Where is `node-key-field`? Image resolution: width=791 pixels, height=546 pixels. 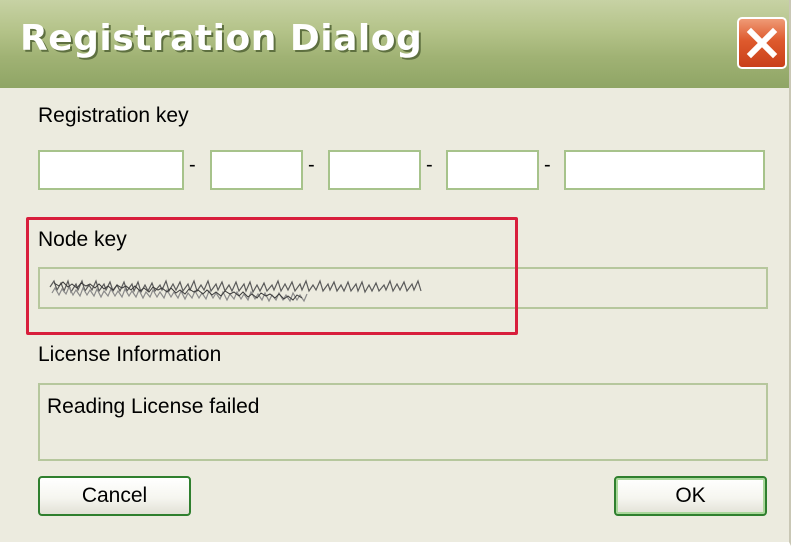
node-key-field is located at coordinates (403, 288).